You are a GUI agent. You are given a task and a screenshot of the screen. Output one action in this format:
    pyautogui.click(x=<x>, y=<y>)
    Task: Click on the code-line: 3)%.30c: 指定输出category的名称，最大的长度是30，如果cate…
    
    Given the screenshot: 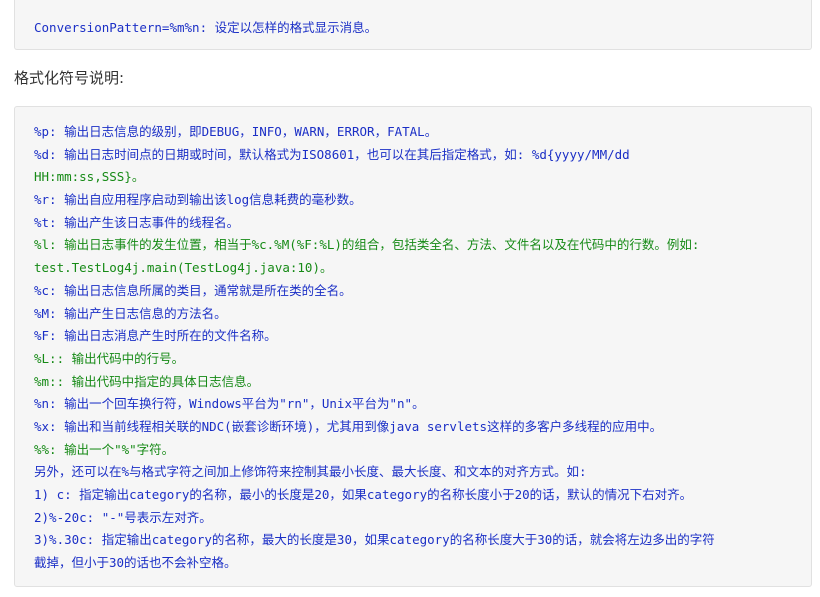 What is the action you would take?
    pyautogui.click(x=374, y=540)
    